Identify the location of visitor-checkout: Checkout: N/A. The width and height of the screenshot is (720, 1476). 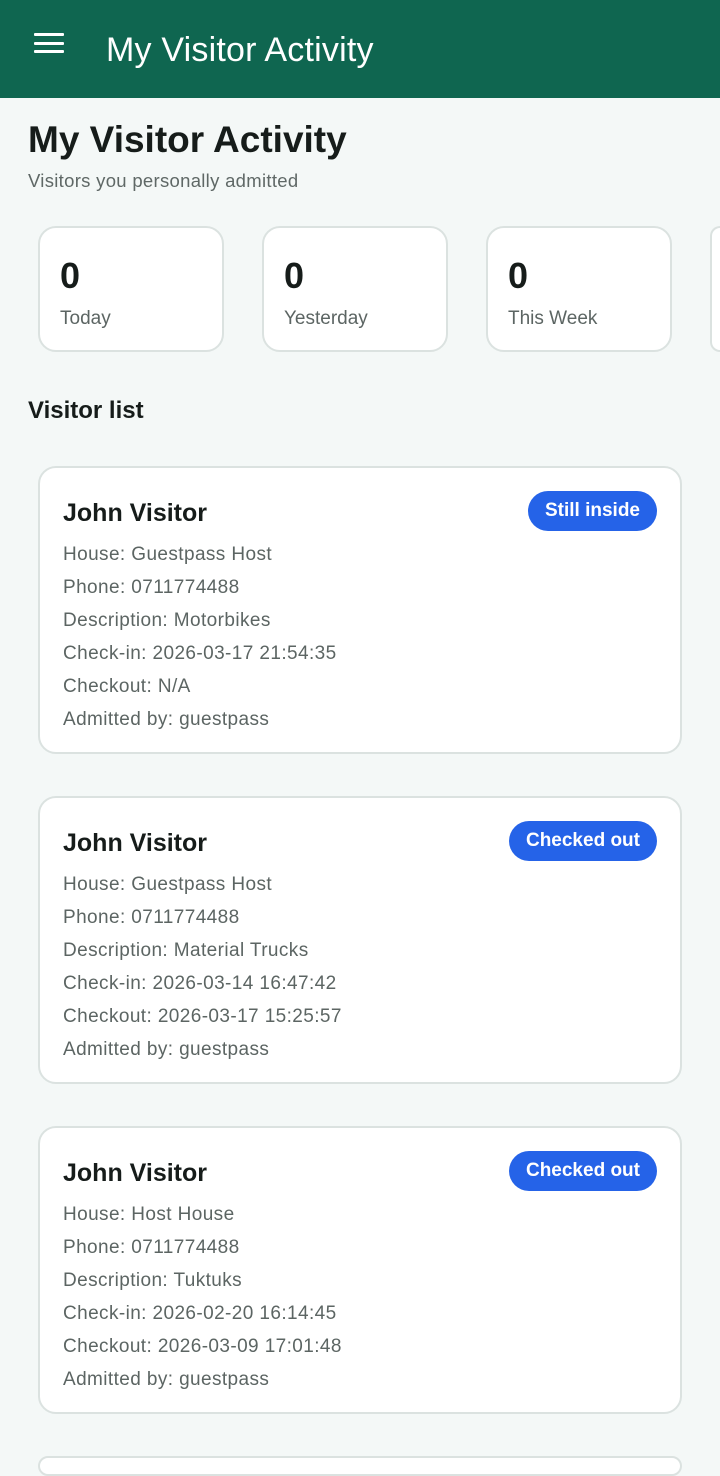
(127, 686).